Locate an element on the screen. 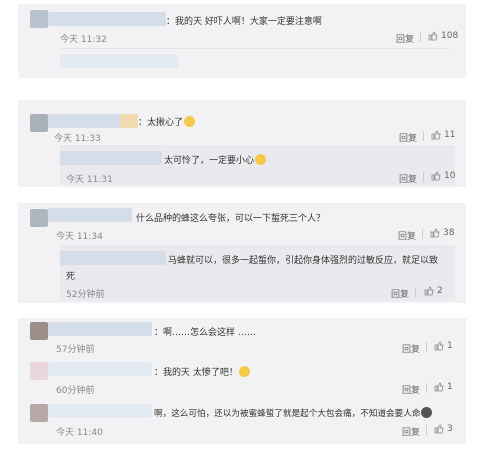 This screenshot has height=452, width=494. like-button: 3 is located at coordinates (443, 429).